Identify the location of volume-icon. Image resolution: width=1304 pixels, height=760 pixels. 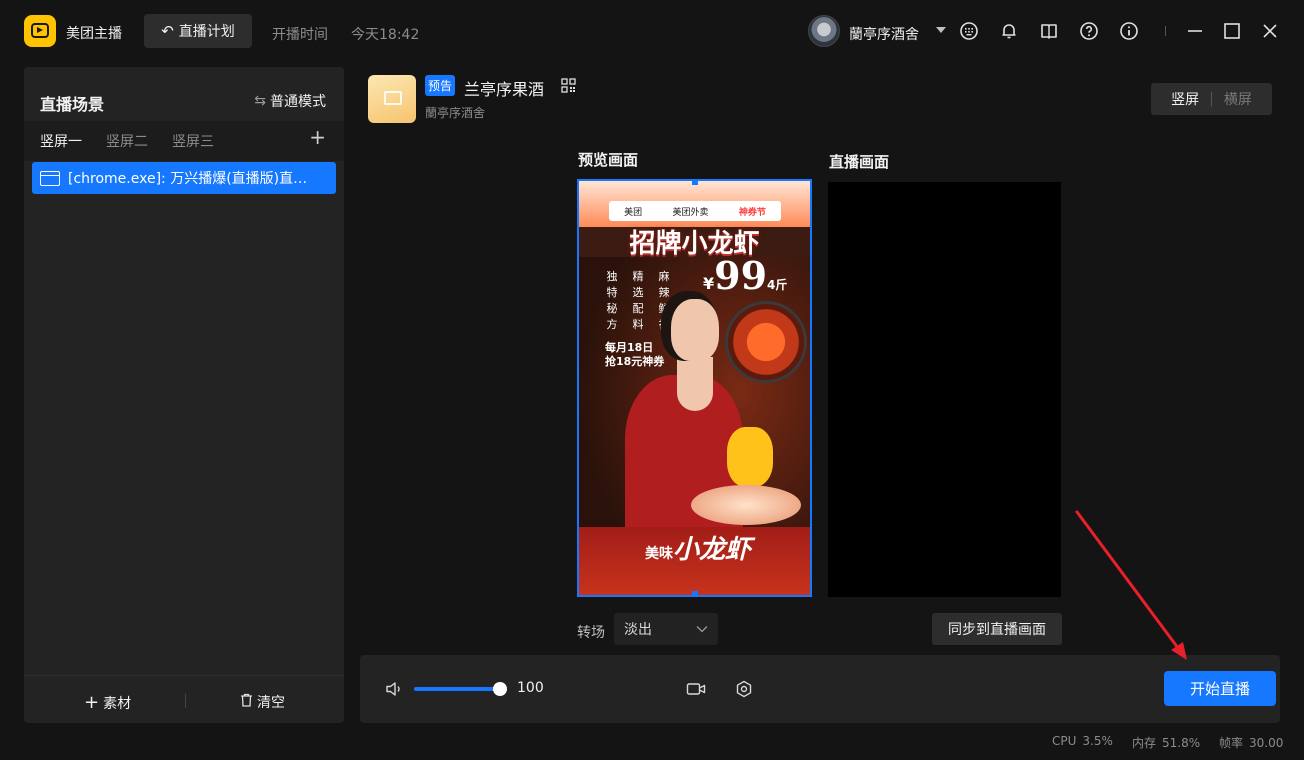
(395, 689).